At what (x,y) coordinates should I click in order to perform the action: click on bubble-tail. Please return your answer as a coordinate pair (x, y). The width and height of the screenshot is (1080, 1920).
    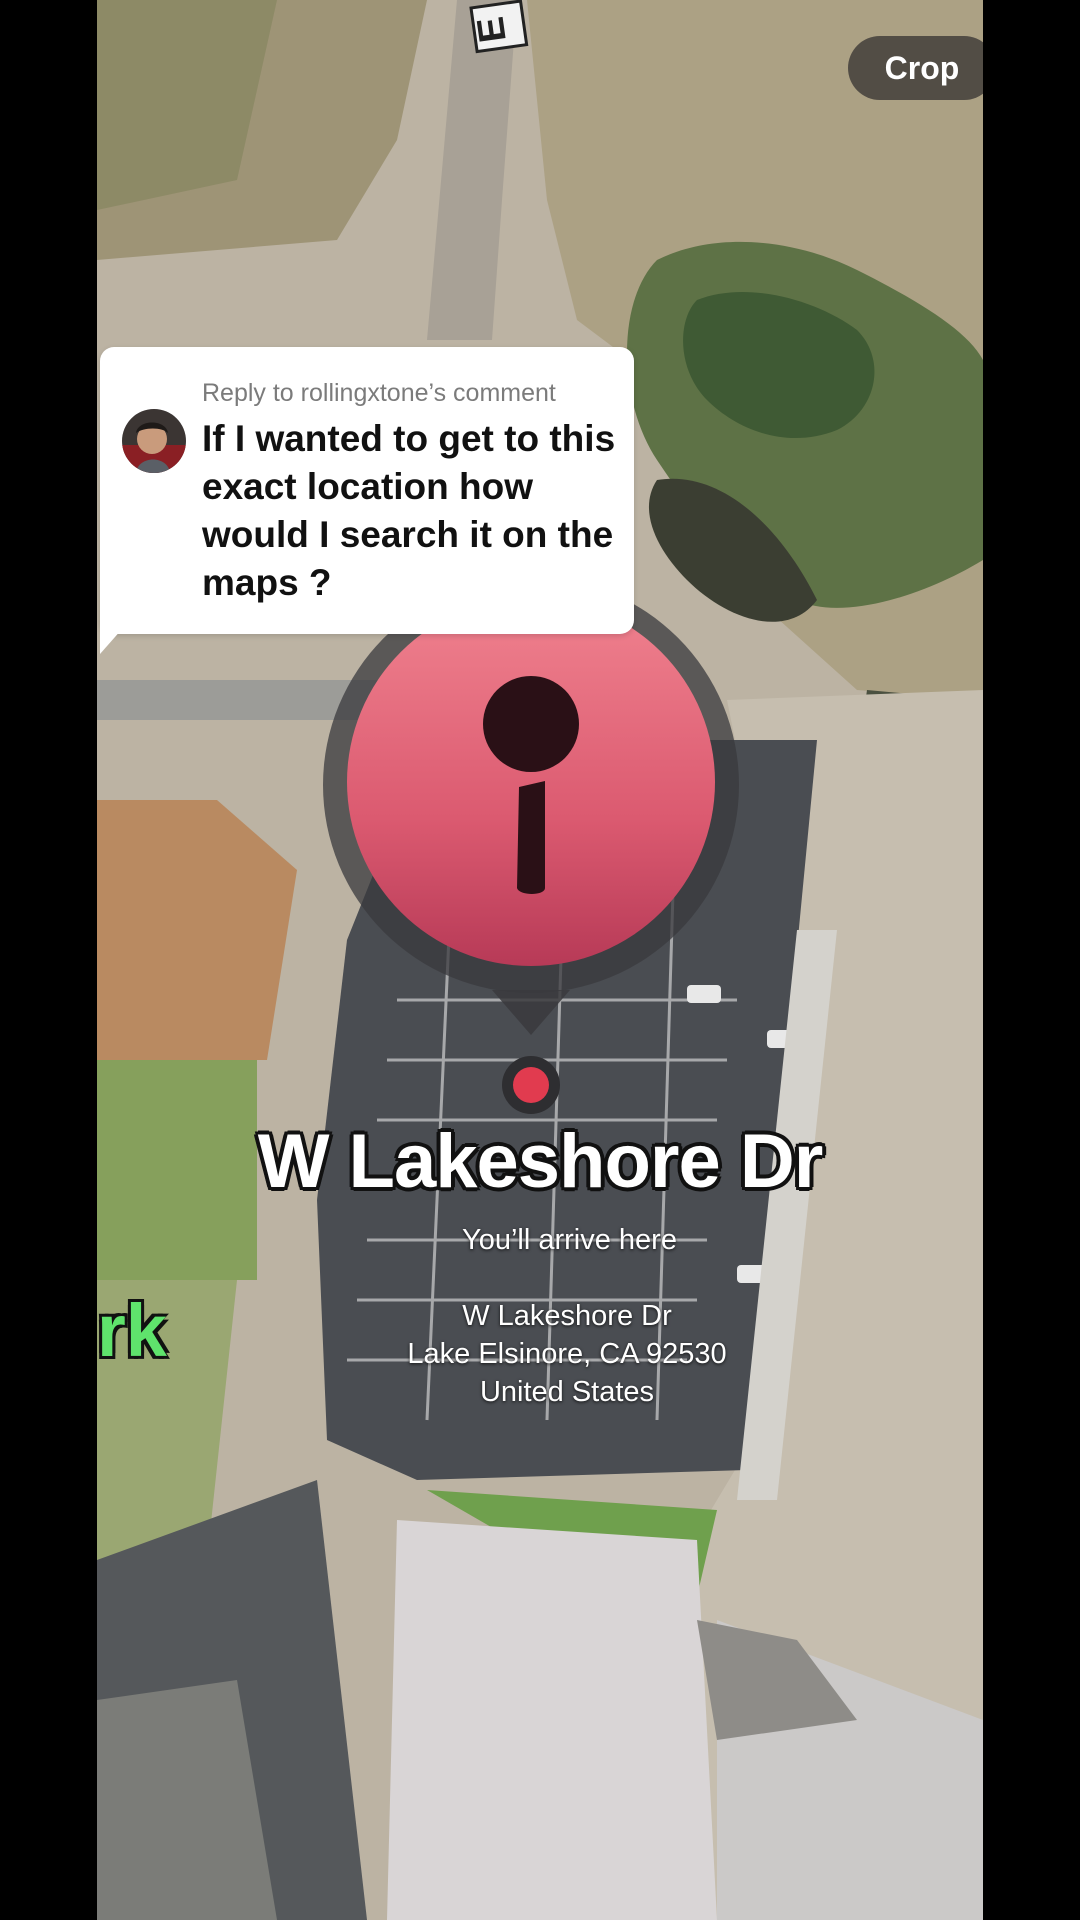
    Looking at the image, I should click on (115, 637).